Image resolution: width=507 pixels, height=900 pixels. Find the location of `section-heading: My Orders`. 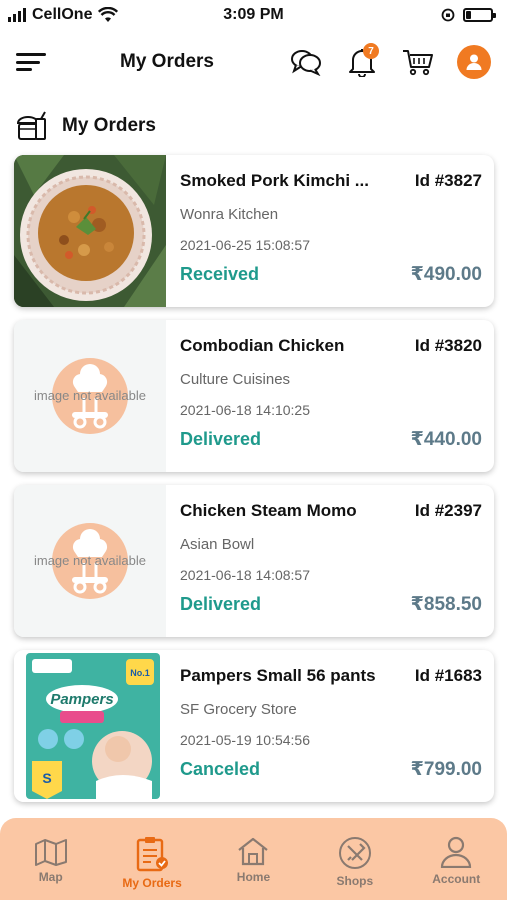

section-heading: My Orders is located at coordinates (86, 126).